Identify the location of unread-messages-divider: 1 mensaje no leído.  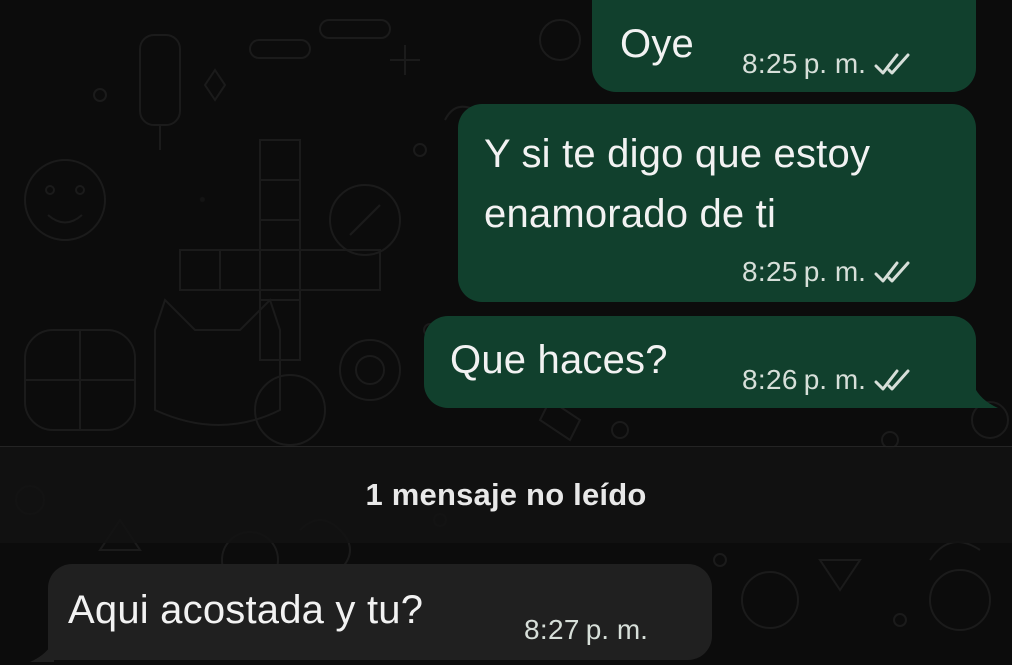
(506, 494).